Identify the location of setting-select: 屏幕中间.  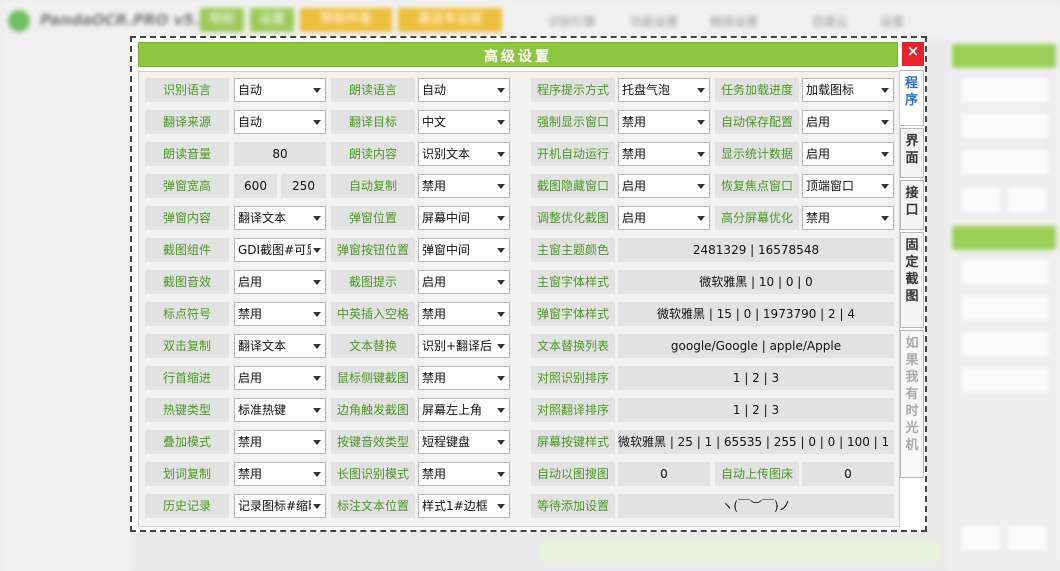
(464, 218).